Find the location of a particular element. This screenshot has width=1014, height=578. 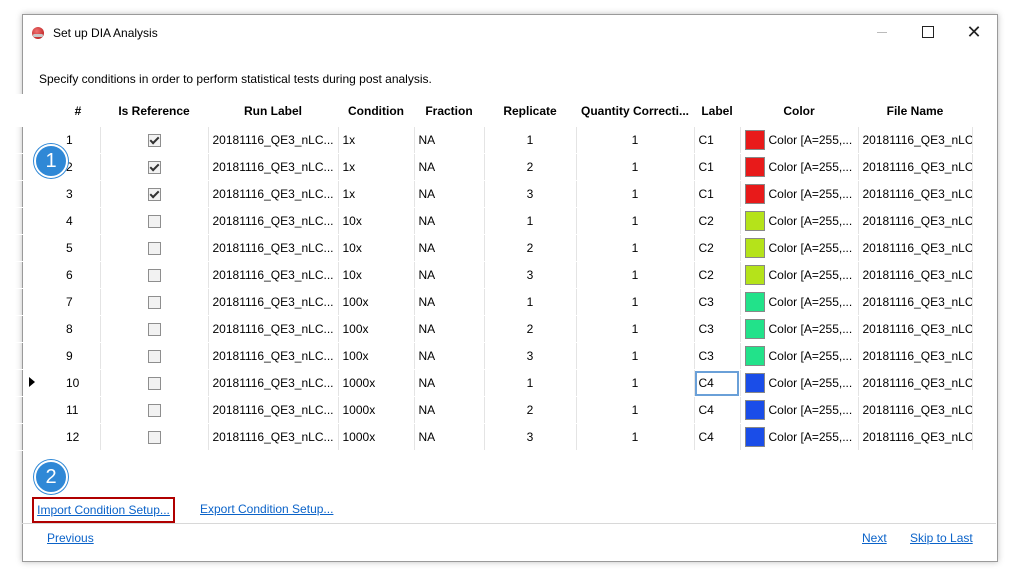

column-header-is-reference: Is Reference is located at coordinates (154, 110).